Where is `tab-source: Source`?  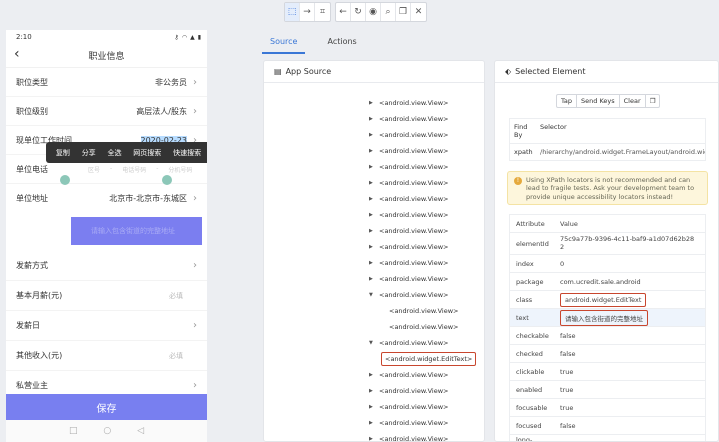
tab-source: Source is located at coordinates (284, 44).